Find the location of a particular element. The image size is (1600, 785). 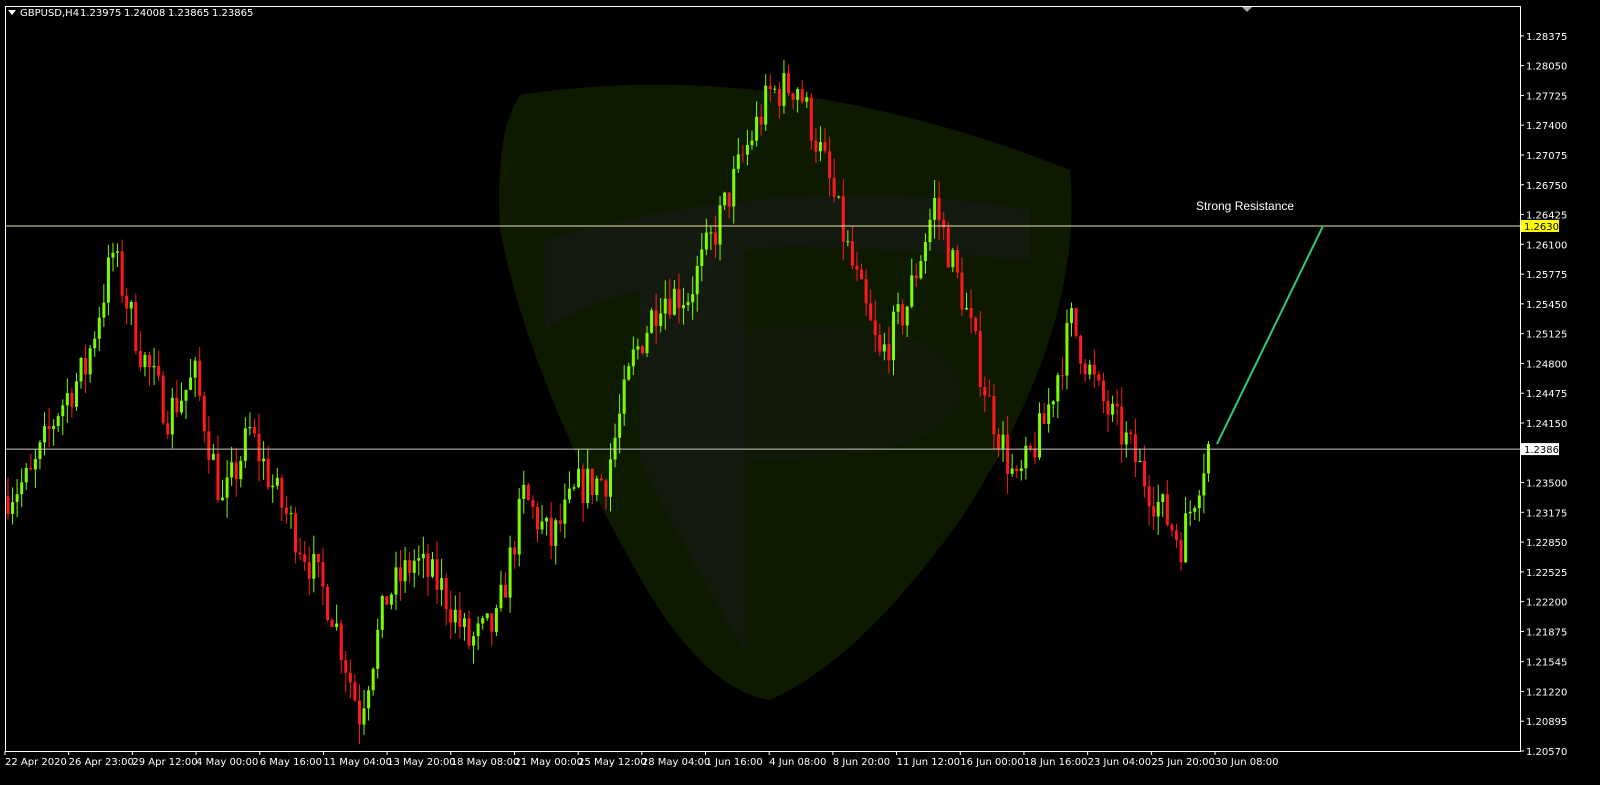

price-tick-label: 1.21875 is located at coordinates (1546, 632).